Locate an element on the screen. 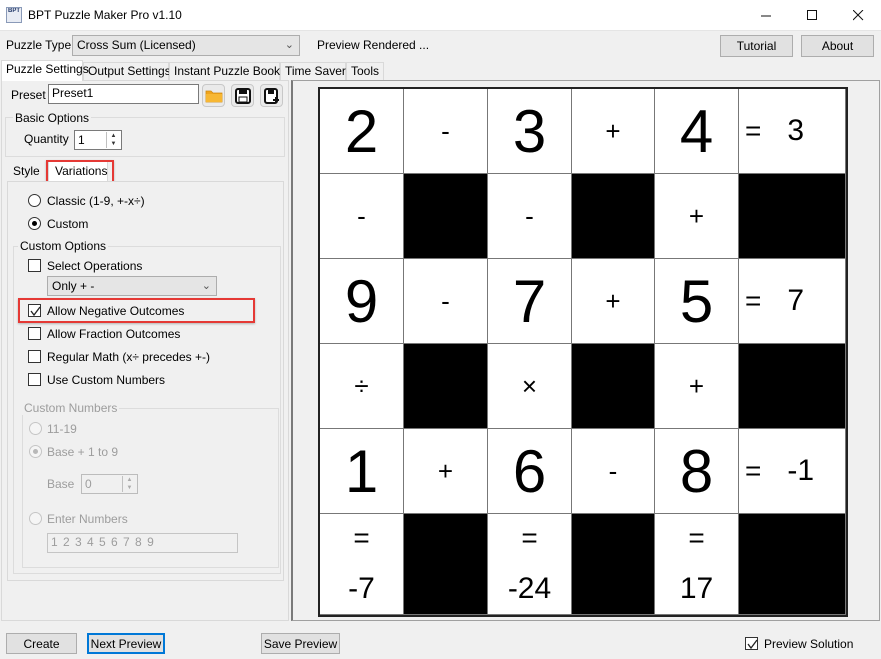  cell-operator: × is located at coordinates (529, 385).